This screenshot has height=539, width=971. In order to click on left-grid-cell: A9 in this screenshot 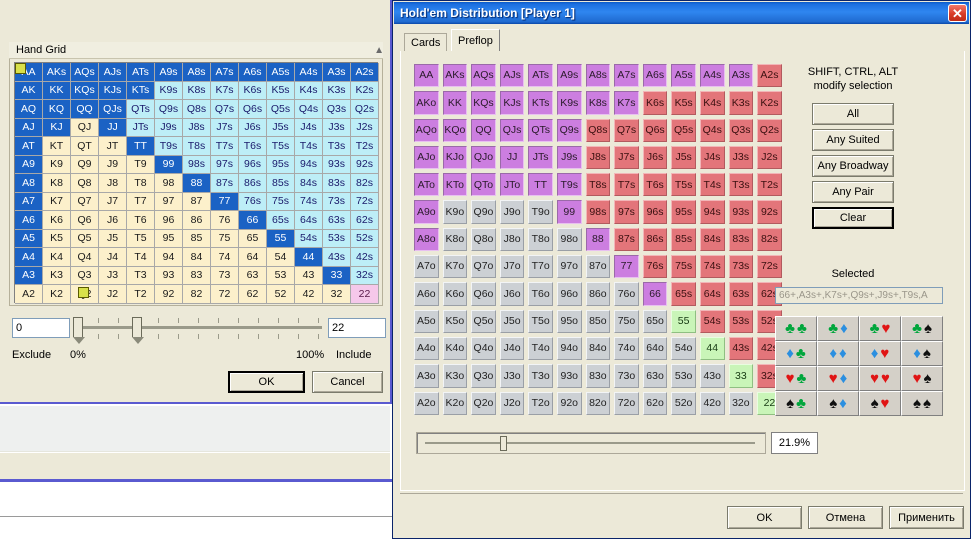, I will do `click(29, 165)`.